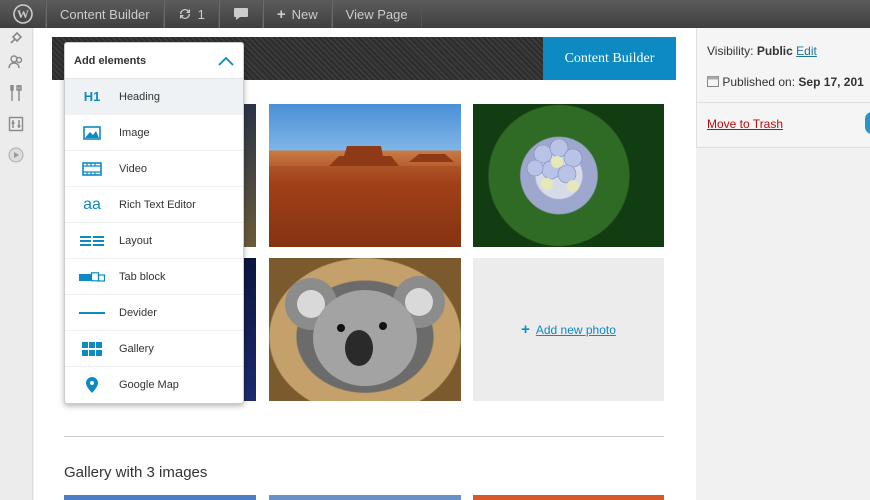 This screenshot has height=500, width=870. I want to click on dropdown-title: Add elements, so click(110, 60).